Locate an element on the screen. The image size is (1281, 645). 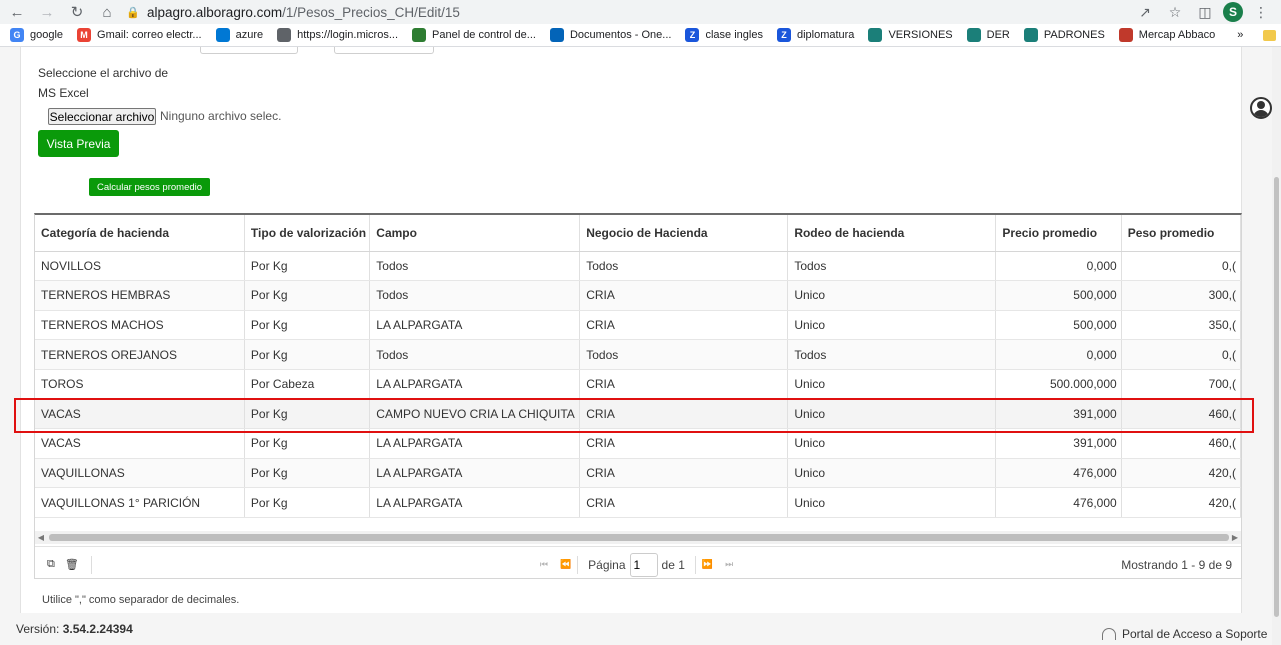
scrollbar-thumb is located at coordinates (1276, 397).